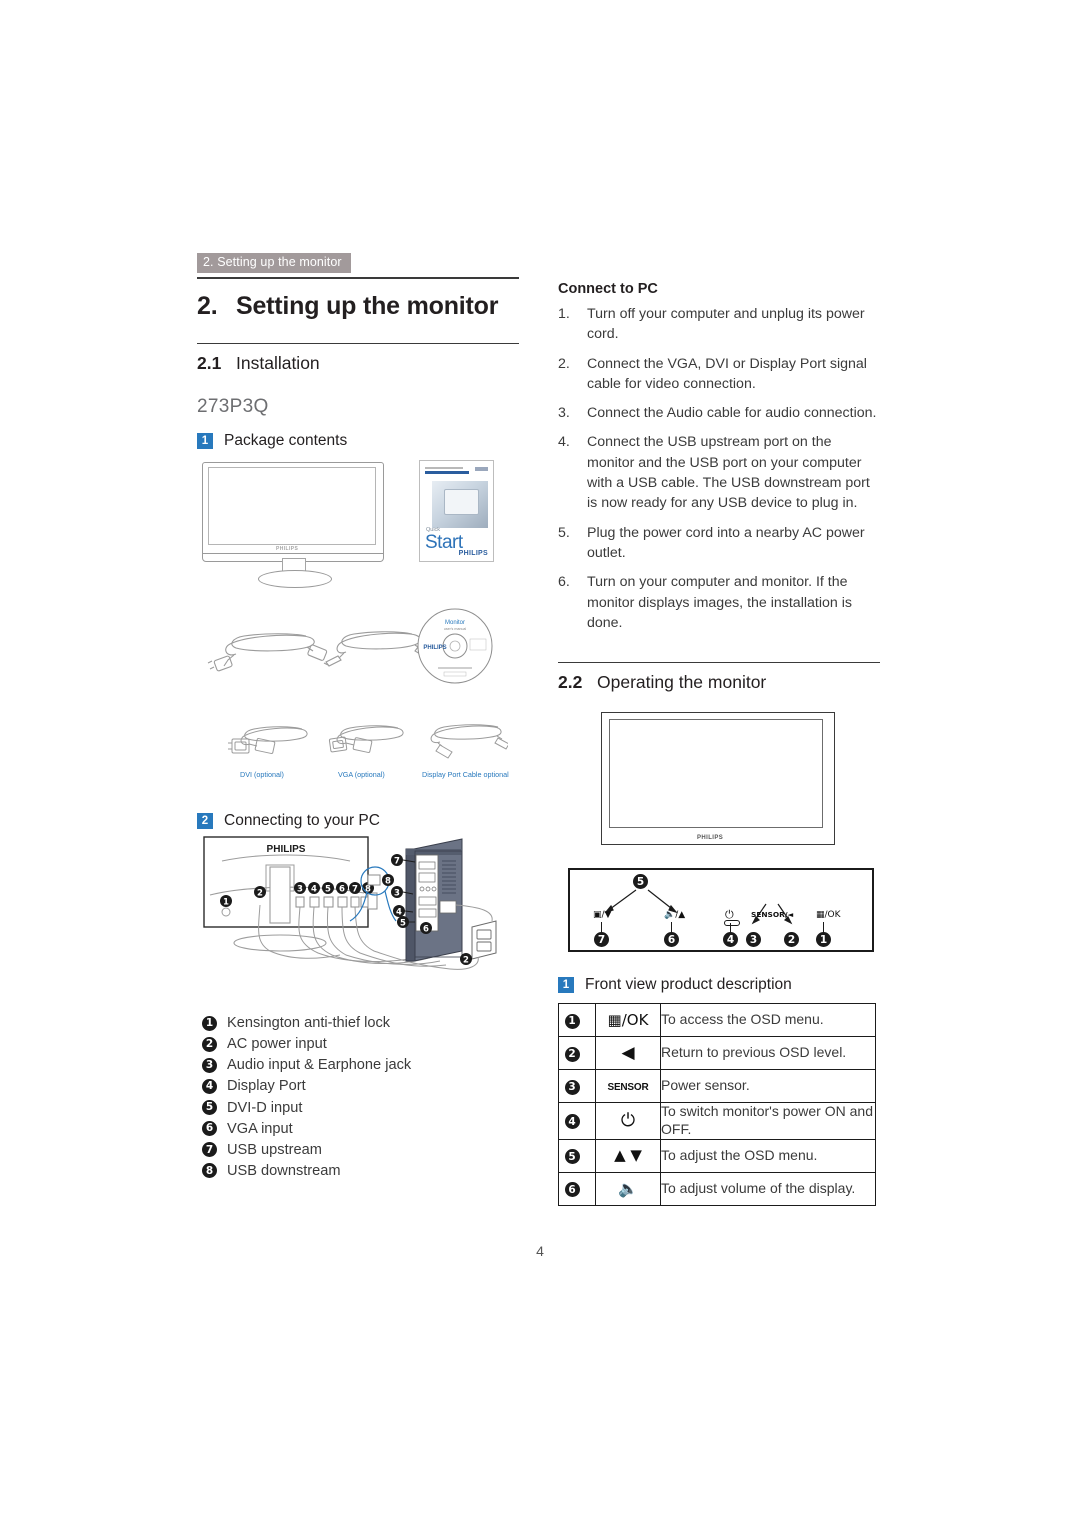 The image size is (1080, 1527). Describe the element at coordinates (274, 263) in the screenshot. I see `running-header: 2. Setting up the monitor` at that location.